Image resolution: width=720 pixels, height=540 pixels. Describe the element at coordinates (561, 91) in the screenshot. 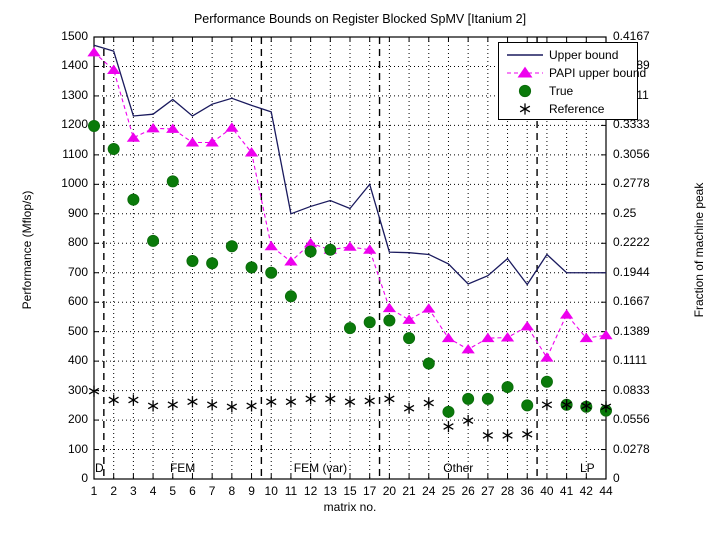

I see `legend-label: True` at that location.